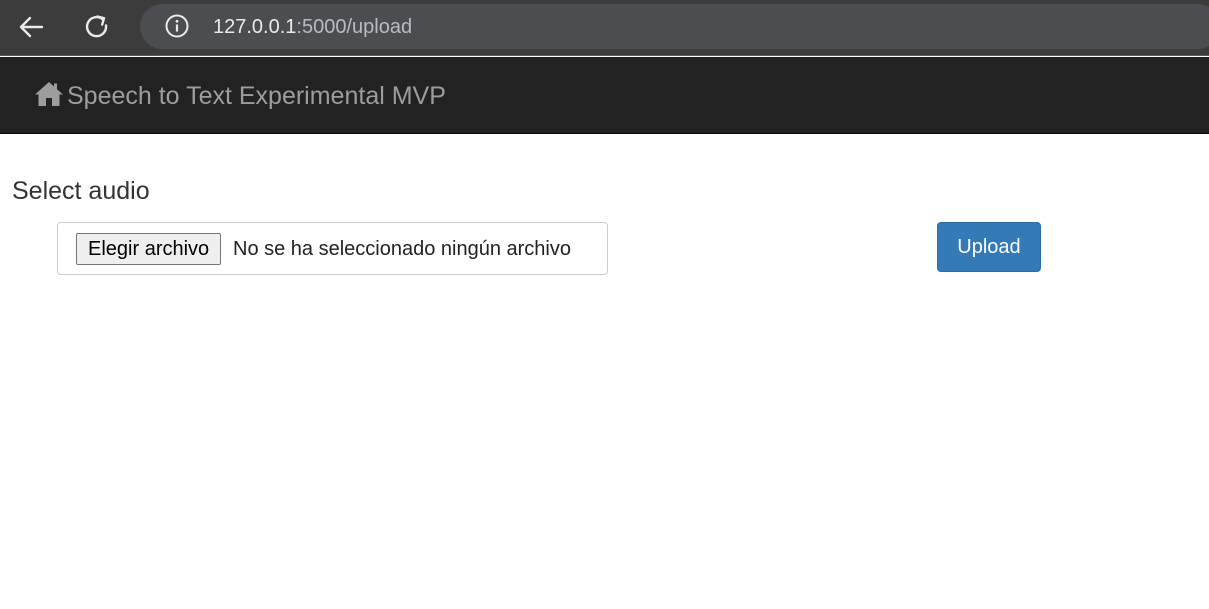  Describe the element at coordinates (674, 26) in the screenshot. I see `address-bar: 127.0.0.1:5000/upload` at that location.